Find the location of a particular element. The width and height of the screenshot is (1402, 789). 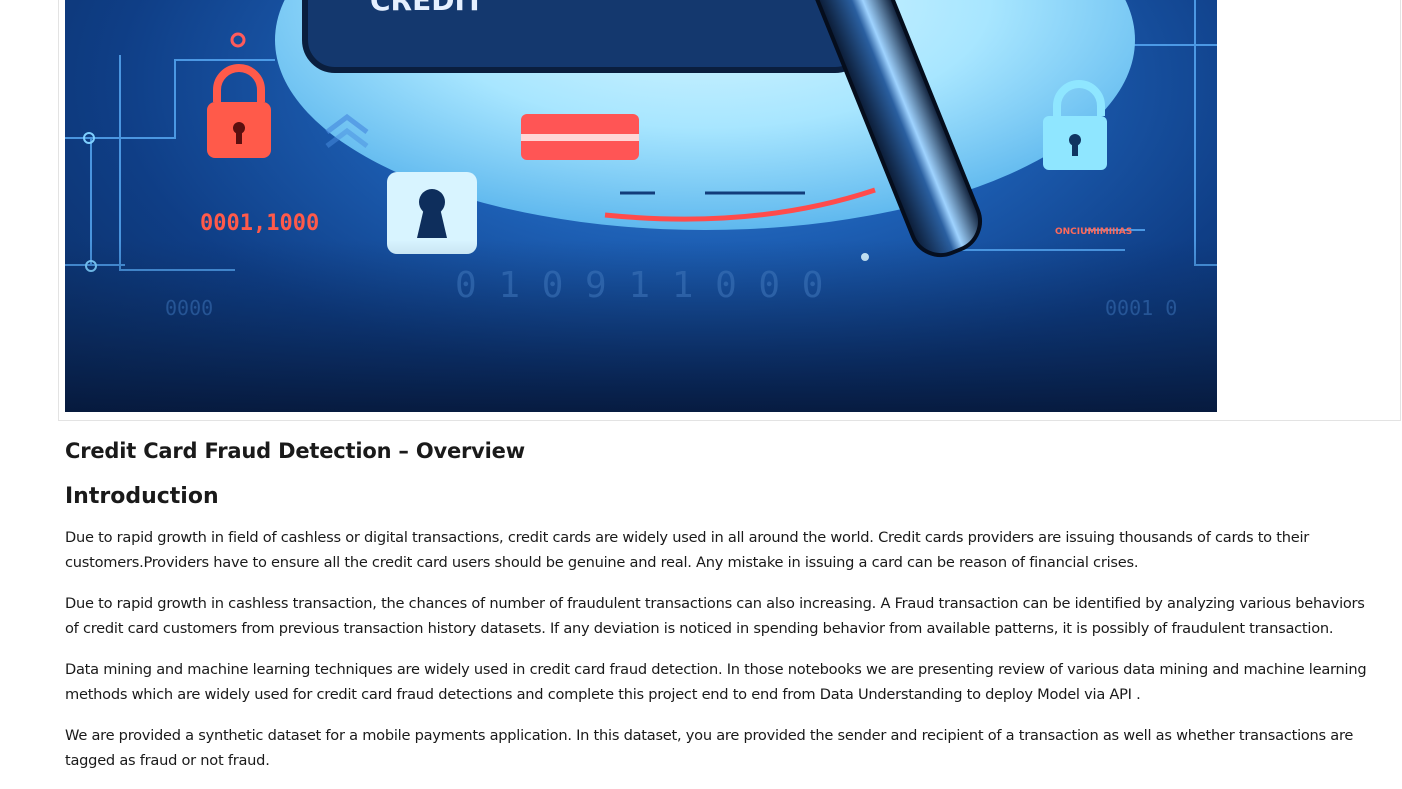

red-lock-icon is located at coordinates (239, 111).